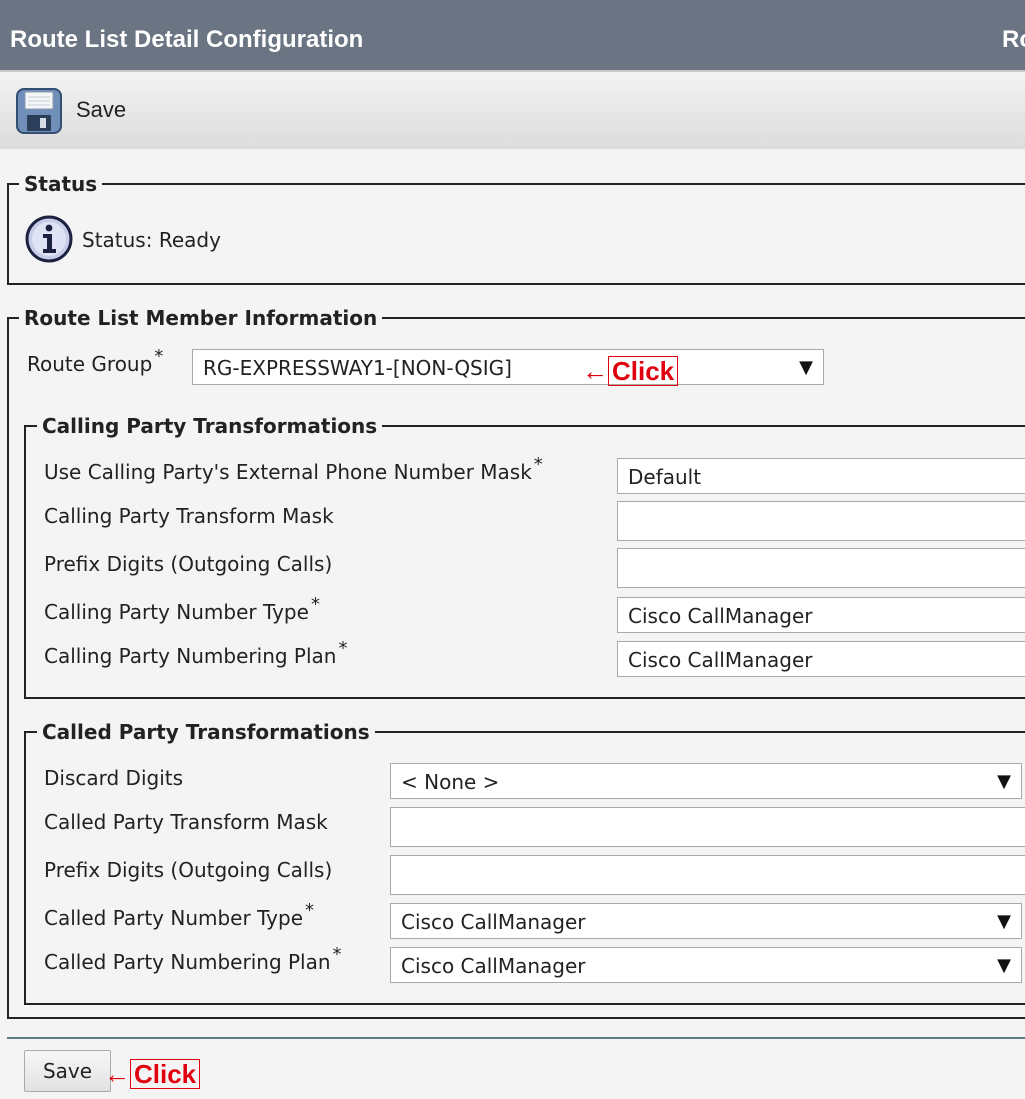  Describe the element at coordinates (706, 781) in the screenshot. I see `discard-digits-select: < None > ▼` at that location.